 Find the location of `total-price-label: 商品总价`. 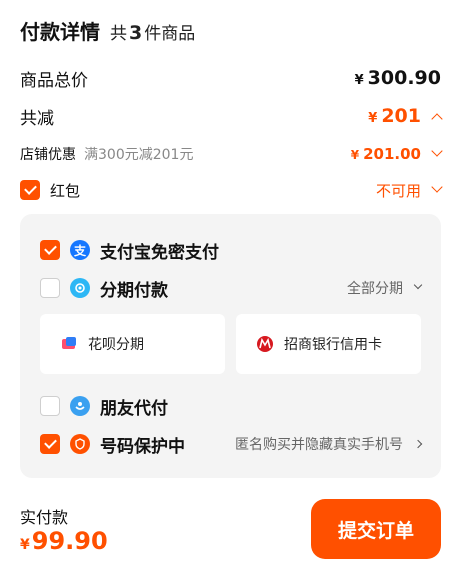

total-price-label: 商品总价 is located at coordinates (54, 80).